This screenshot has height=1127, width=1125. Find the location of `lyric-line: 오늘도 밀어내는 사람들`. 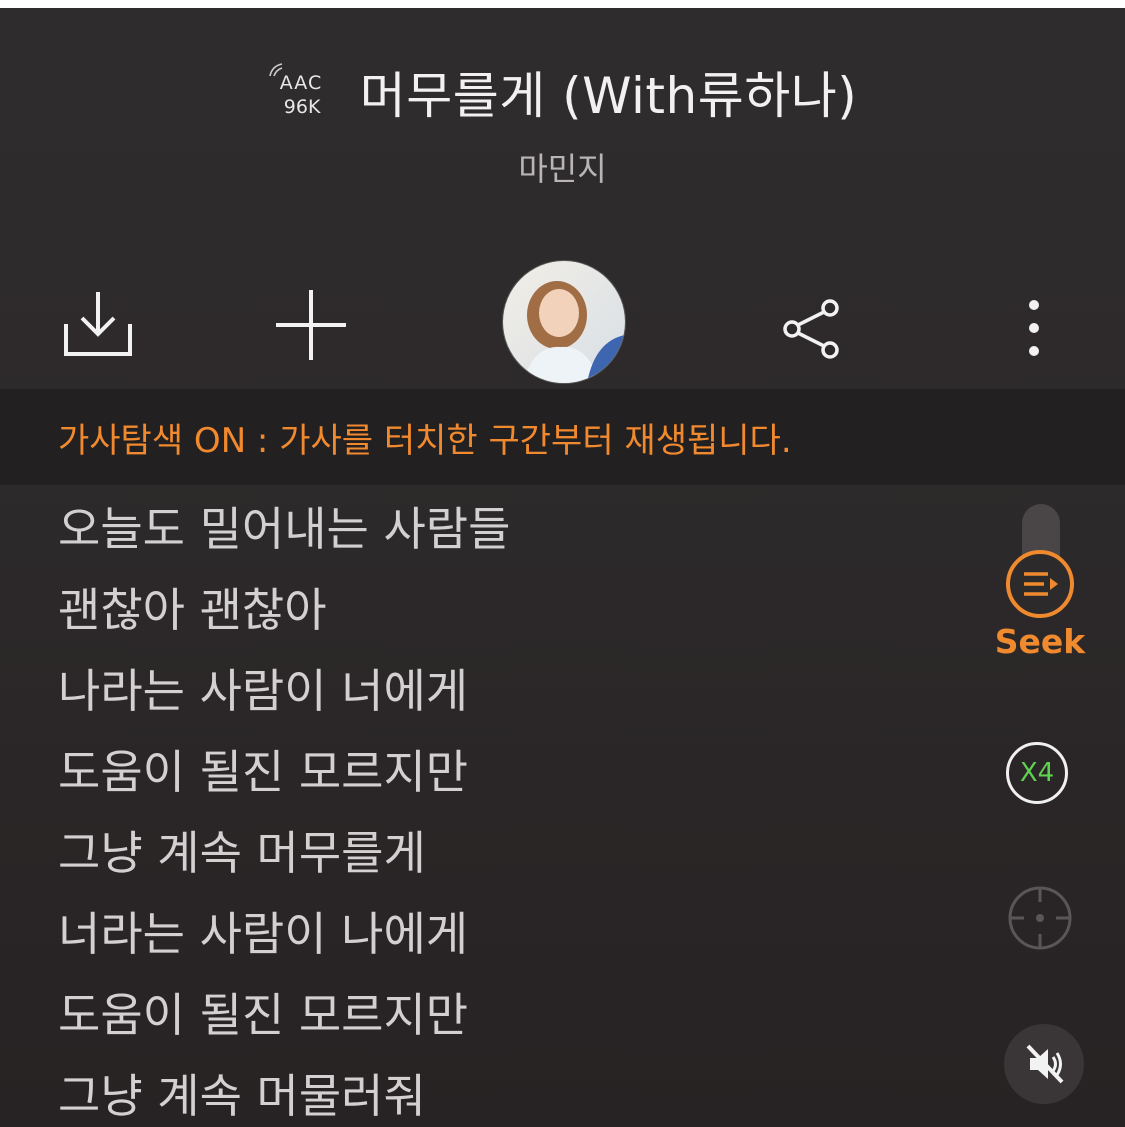

lyric-line: 오늘도 밀어내는 사람들 is located at coordinates (508, 536).